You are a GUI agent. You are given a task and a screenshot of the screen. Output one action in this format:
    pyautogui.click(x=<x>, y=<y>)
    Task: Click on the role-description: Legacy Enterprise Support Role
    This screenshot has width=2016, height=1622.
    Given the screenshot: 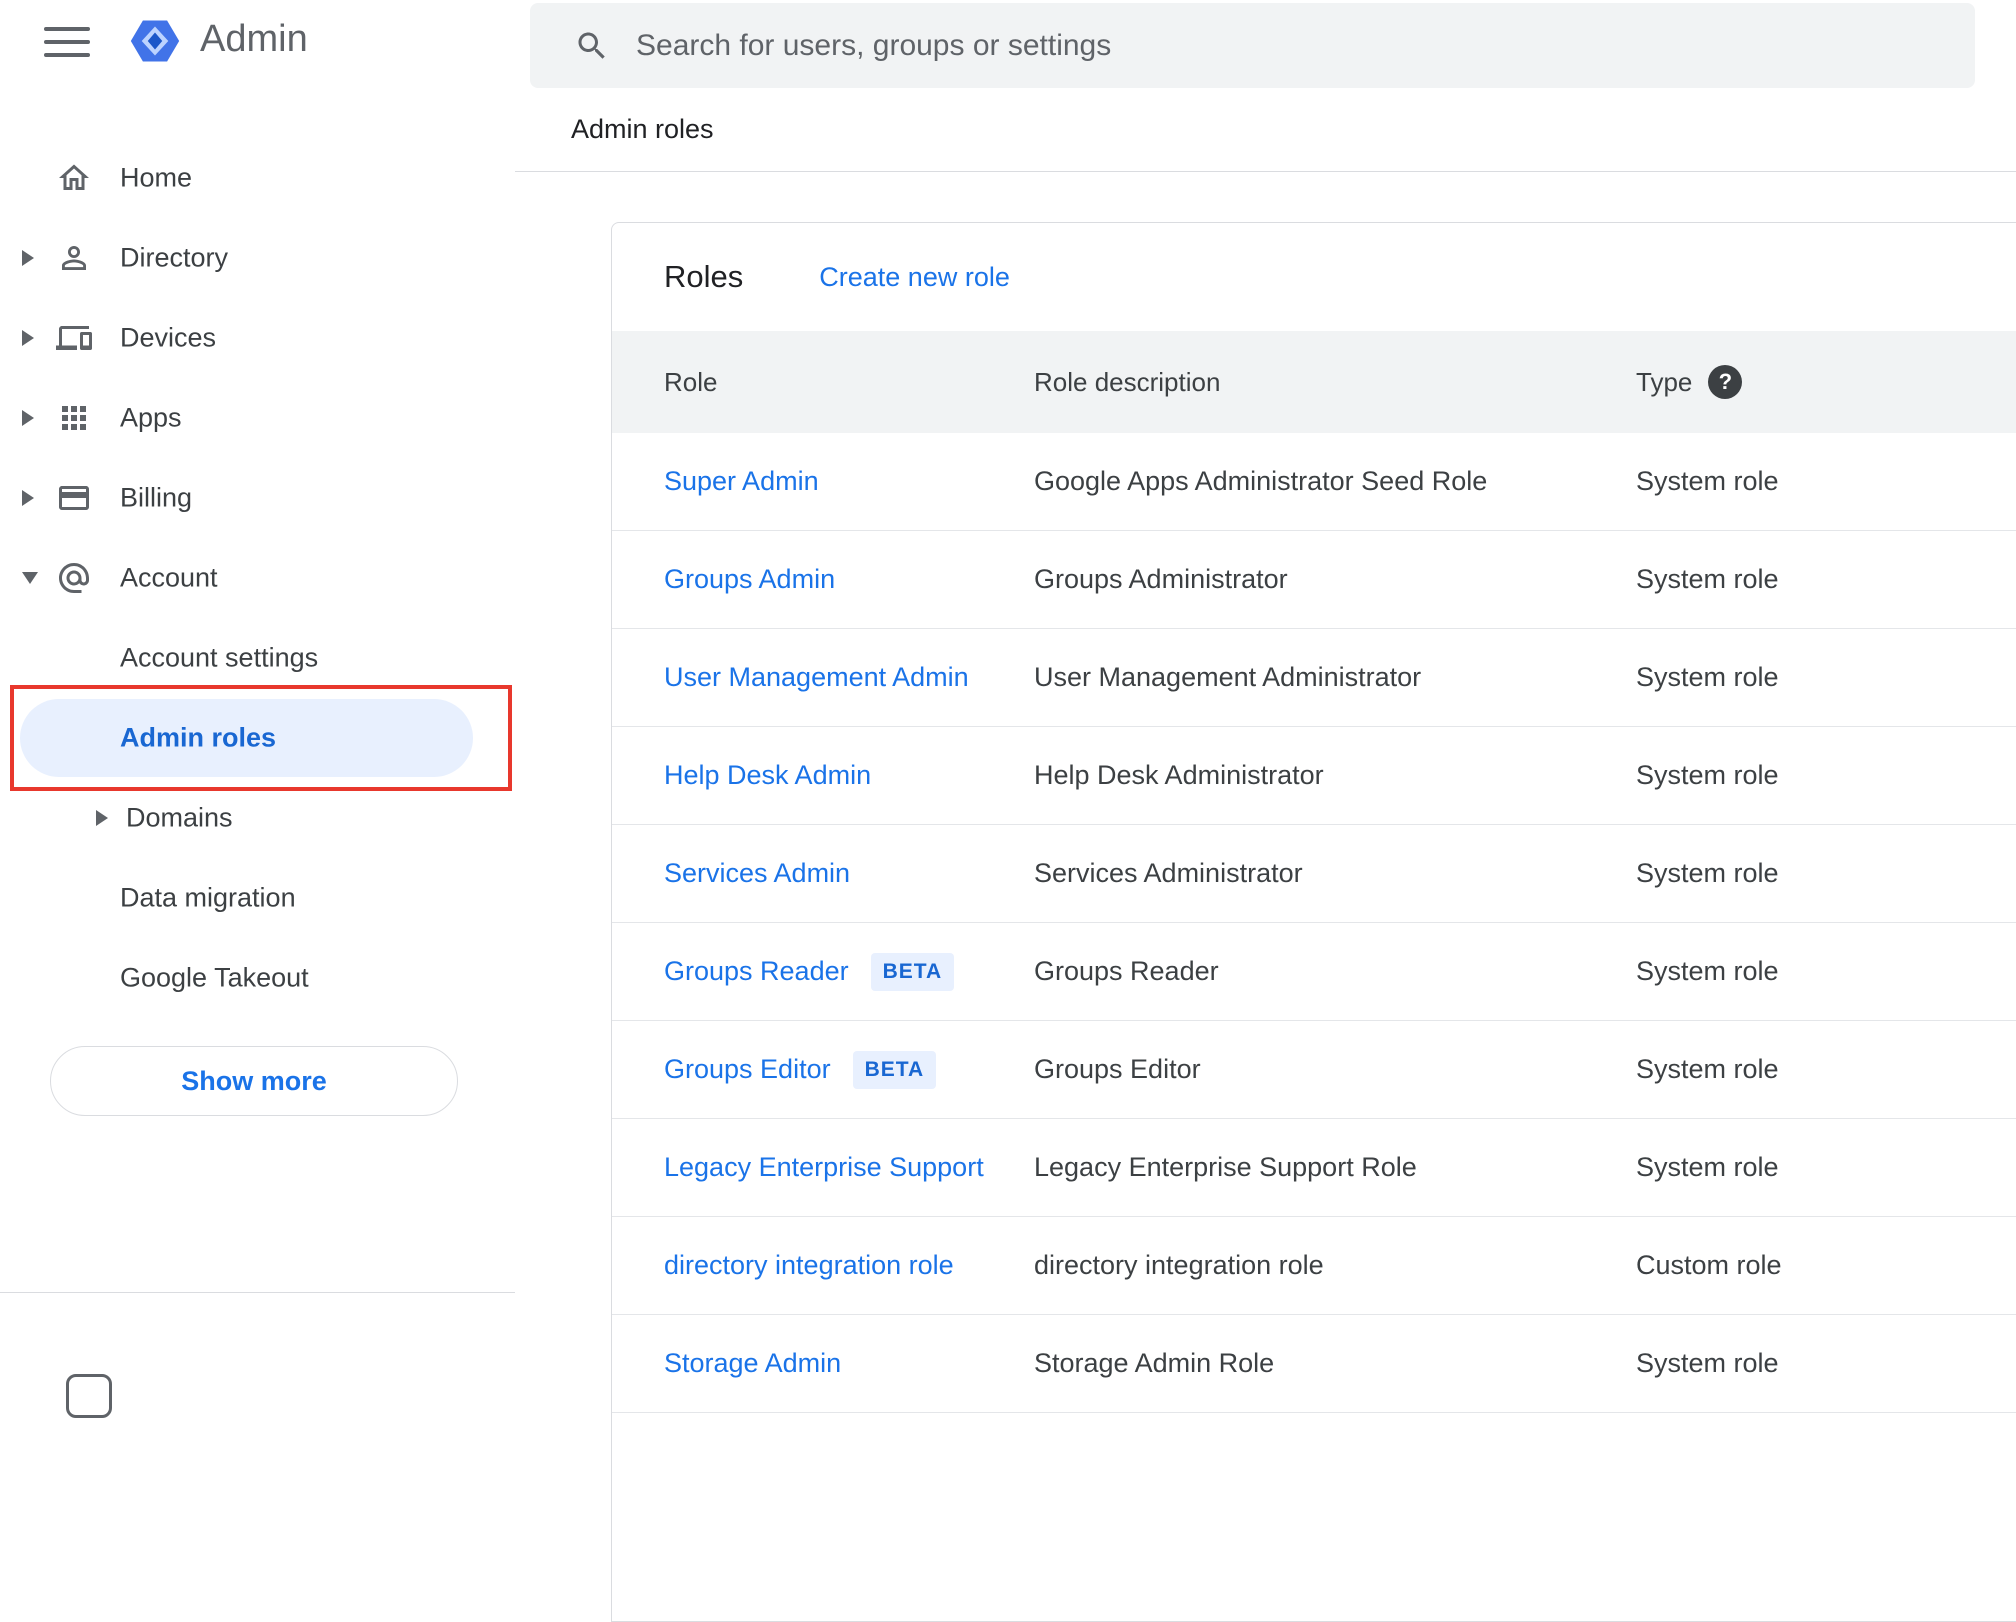 What is the action you would take?
    pyautogui.click(x=1335, y=1167)
    